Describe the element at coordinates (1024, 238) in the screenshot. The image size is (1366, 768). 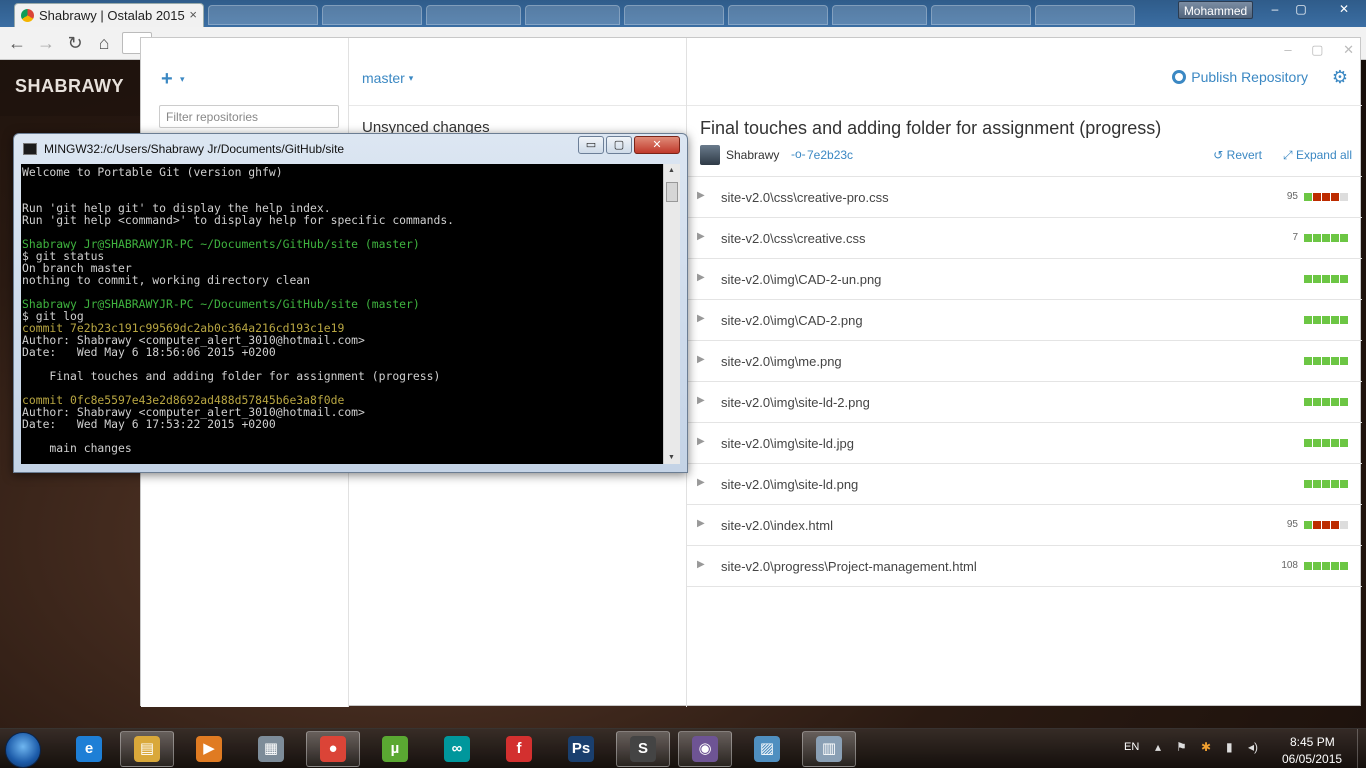
I see `changed-file-row: ▶ site-v2.0\css\creative.css 7` at that location.